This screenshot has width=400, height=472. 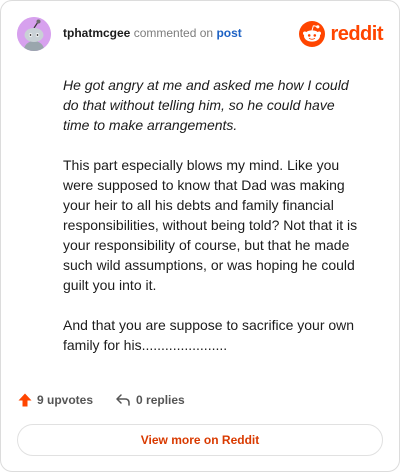 What do you see at coordinates (200, 440) in the screenshot?
I see `view-more-button: View more on Reddit` at bounding box center [200, 440].